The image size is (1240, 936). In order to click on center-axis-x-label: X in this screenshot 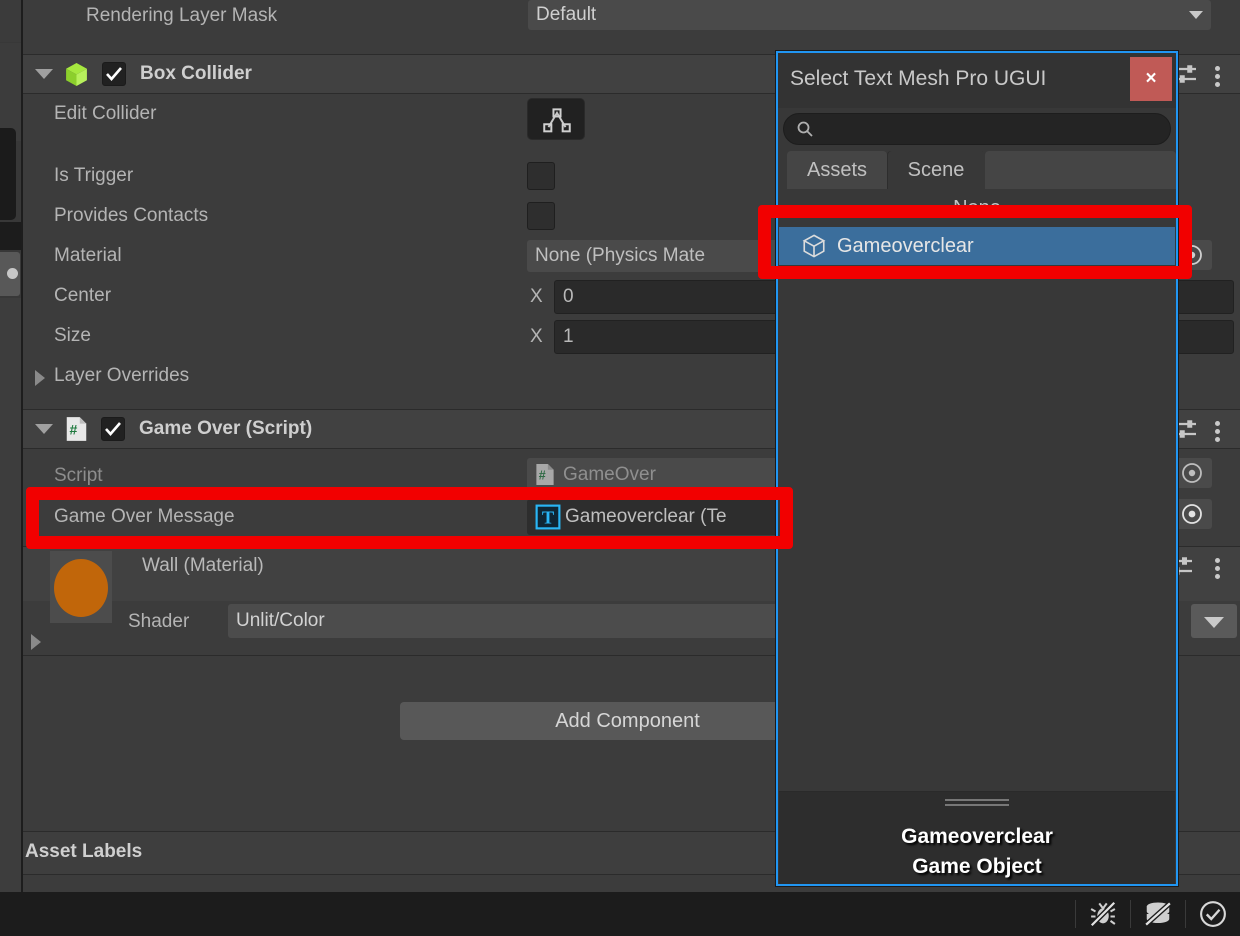, I will do `click(536, 296)`.